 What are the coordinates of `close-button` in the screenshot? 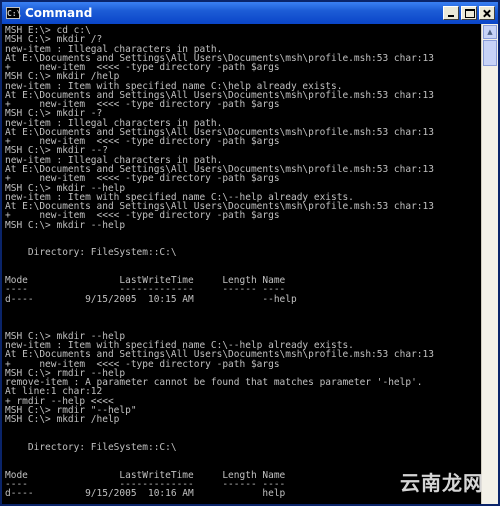 It's located at (487, 13).